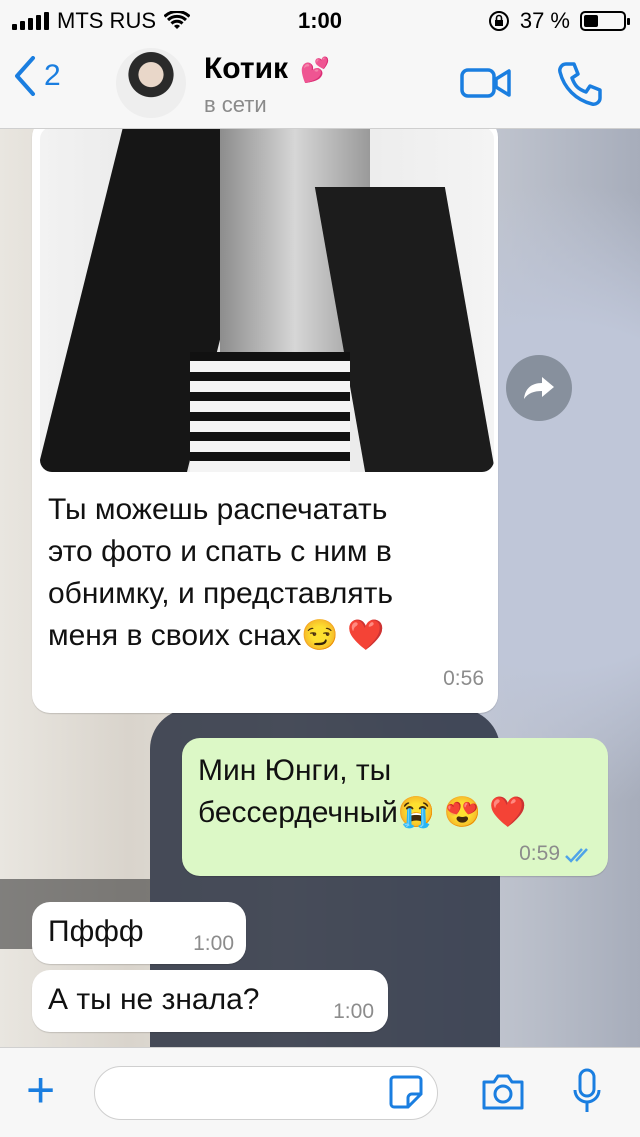 The width and height of the screenshot is (640, 1137). I want to click on back-button: 2, so click(37, 76).